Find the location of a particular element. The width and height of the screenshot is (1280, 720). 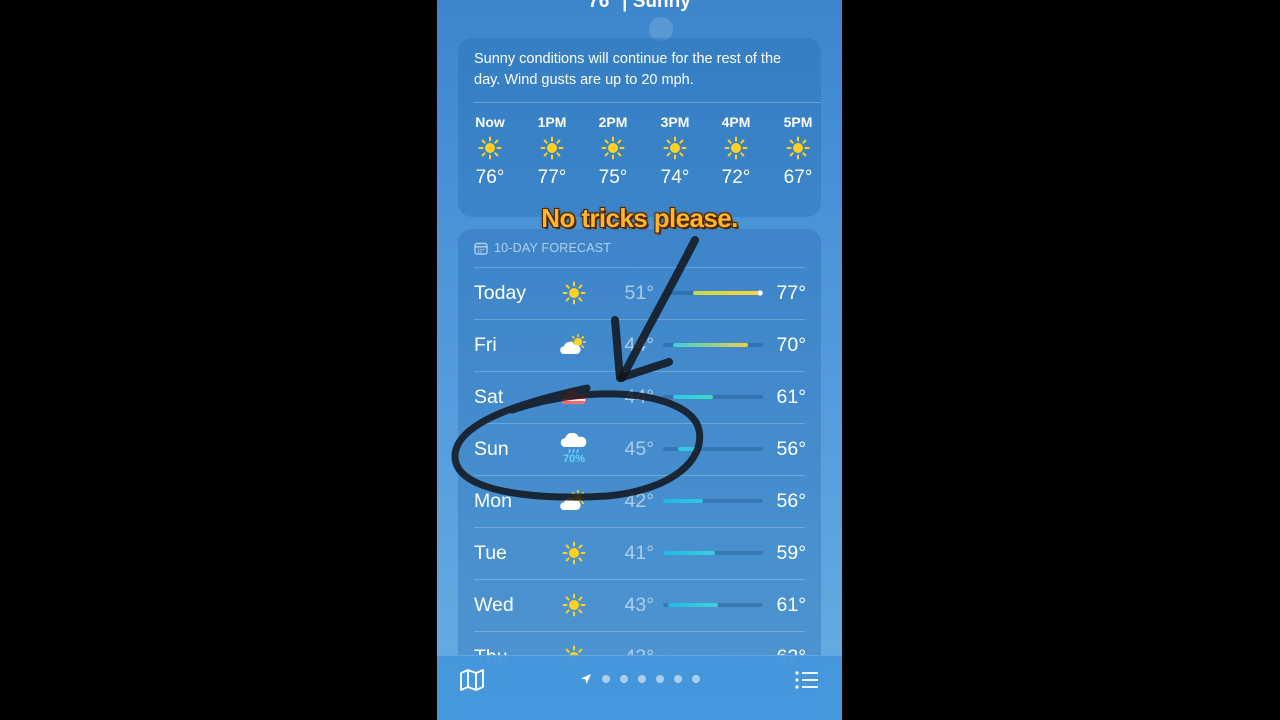

hour-temp: 72° is located at coordinates (736, 177).